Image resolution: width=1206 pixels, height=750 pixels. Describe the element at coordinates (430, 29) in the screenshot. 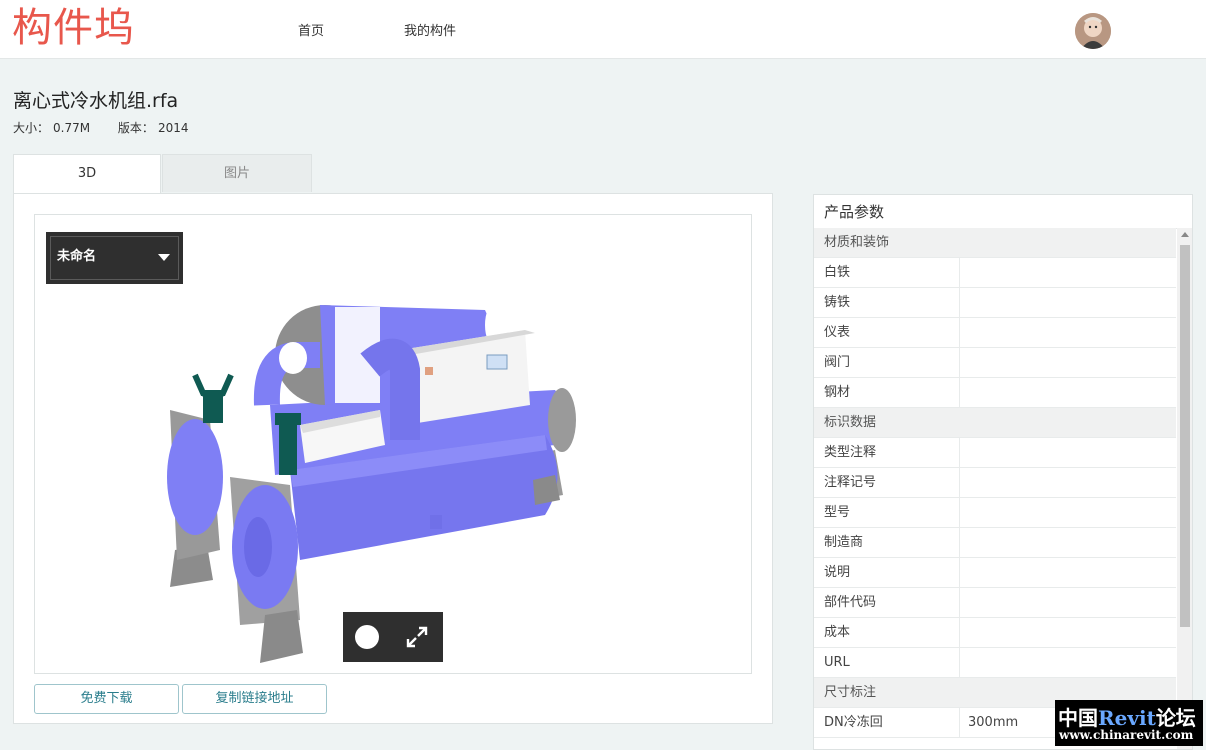

I see `nav-my-components: 我的构件` at that location.